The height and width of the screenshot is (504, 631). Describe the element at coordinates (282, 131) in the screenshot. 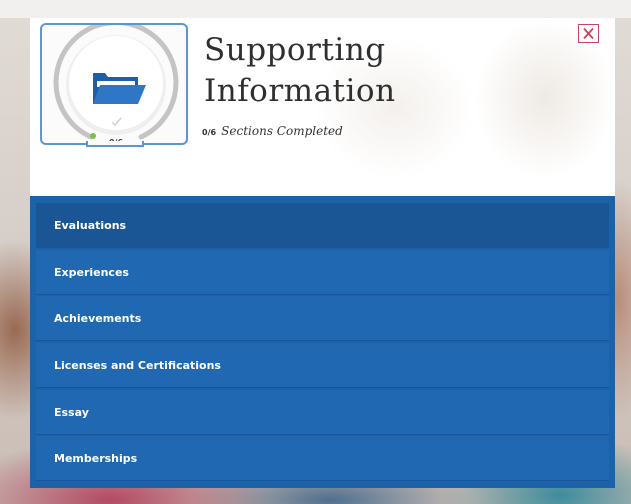

I see `sections-completed-label: Sections Completed` at that location.